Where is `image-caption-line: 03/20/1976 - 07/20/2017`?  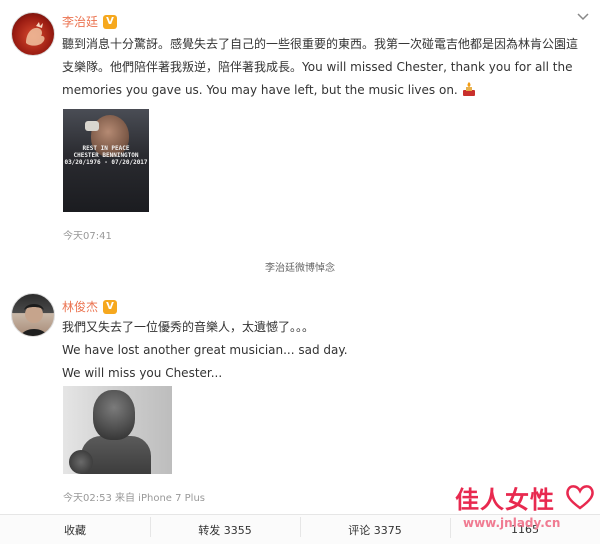
image-caption-line: 03/20/1976 - 07/20/2017 is located at coordinates (106, 162).